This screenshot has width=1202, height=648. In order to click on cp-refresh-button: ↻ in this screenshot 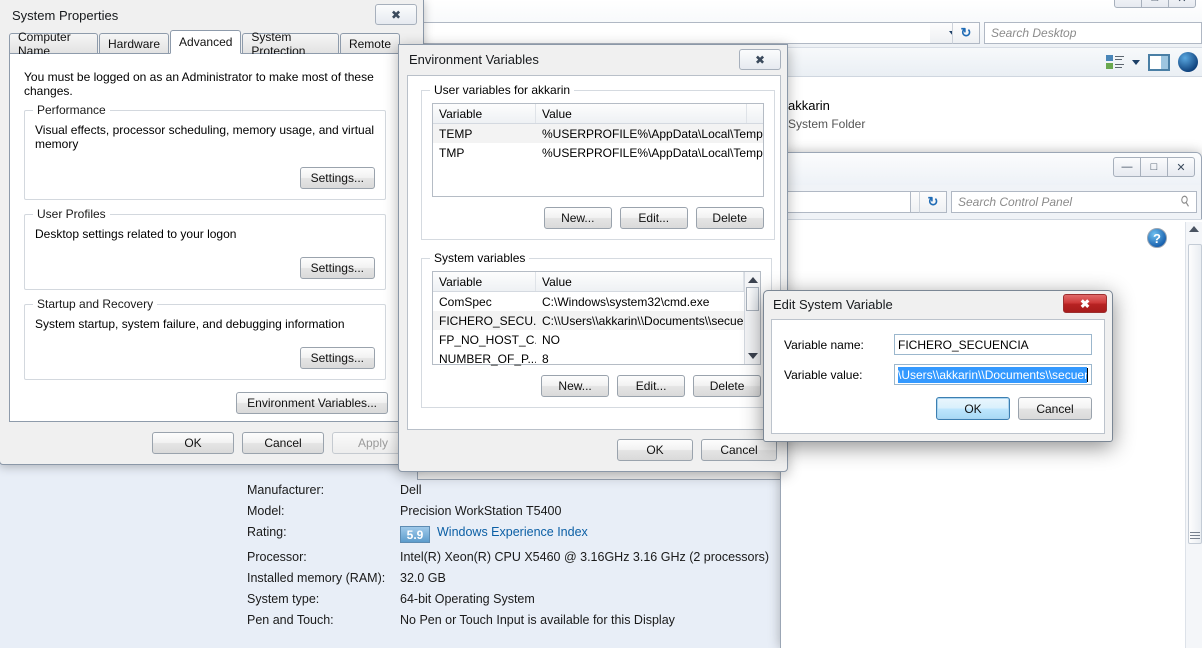, I will do `click(933, 202)`.